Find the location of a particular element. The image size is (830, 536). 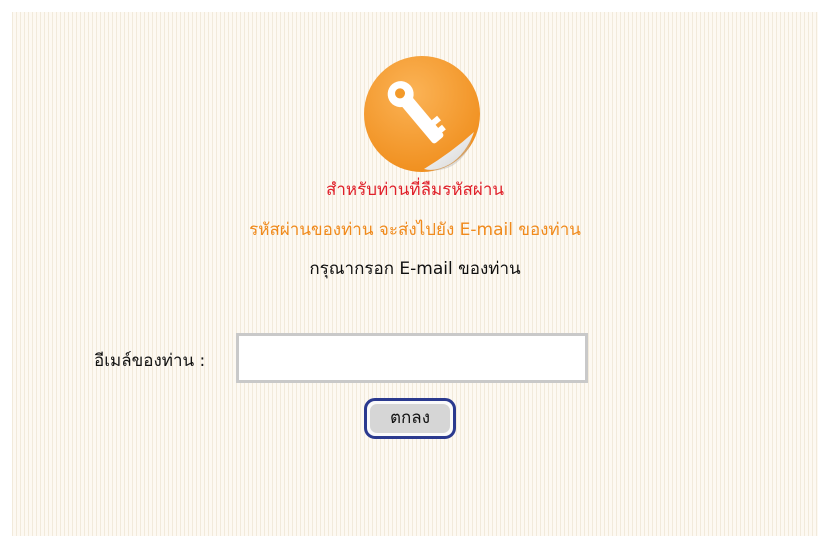

submit-button: ตกลง is located at coordinates (410, 418).